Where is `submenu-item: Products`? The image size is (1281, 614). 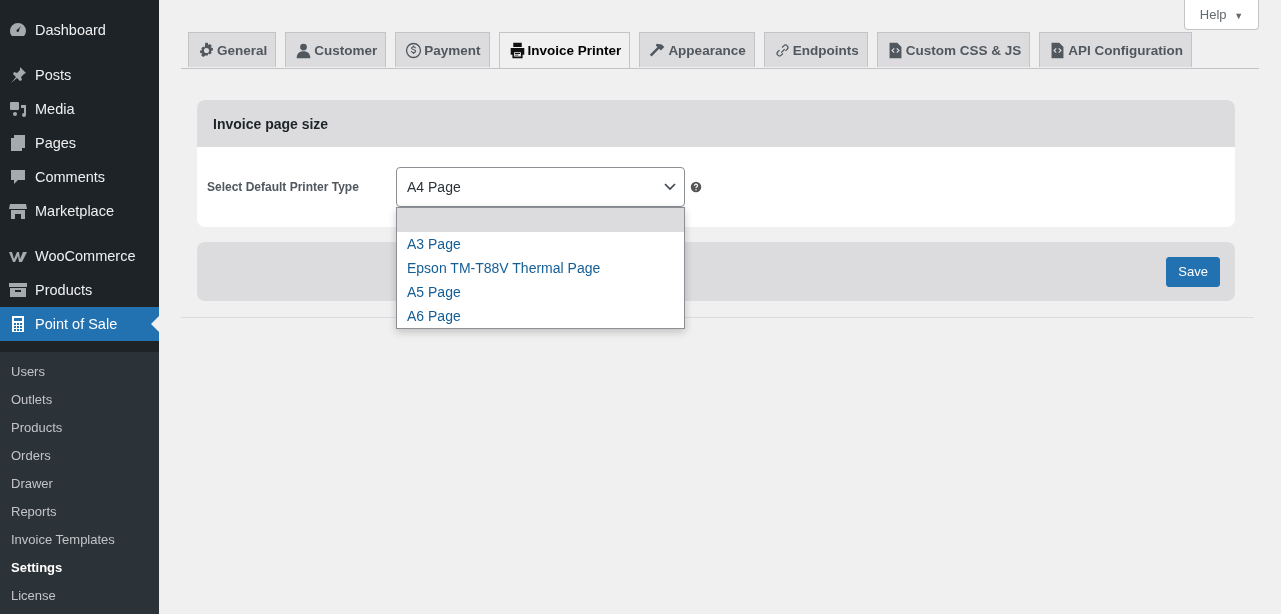
submenu-item: Products is located at coordinates (79, 428).